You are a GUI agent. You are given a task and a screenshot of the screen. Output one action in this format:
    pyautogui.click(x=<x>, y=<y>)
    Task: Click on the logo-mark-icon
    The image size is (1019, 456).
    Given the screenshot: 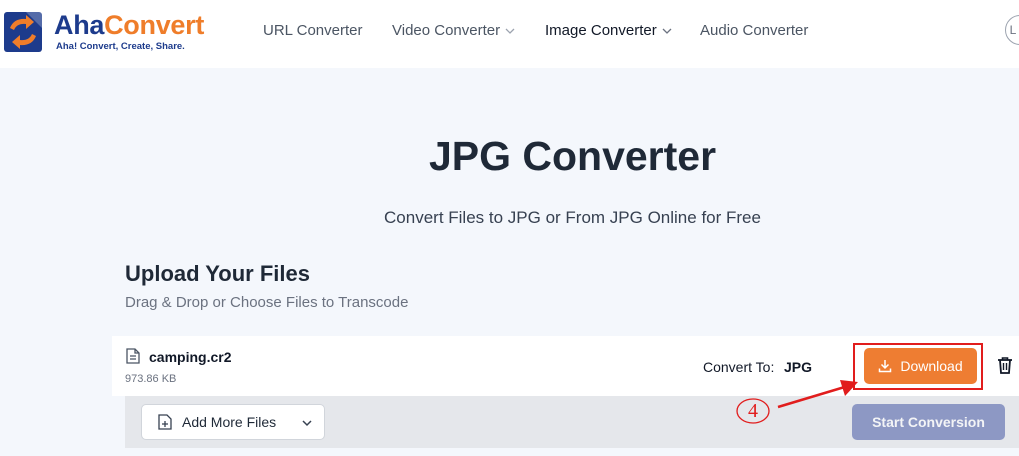 What is the action you would take?
    pyautogui.click(x=23, y=32)
    